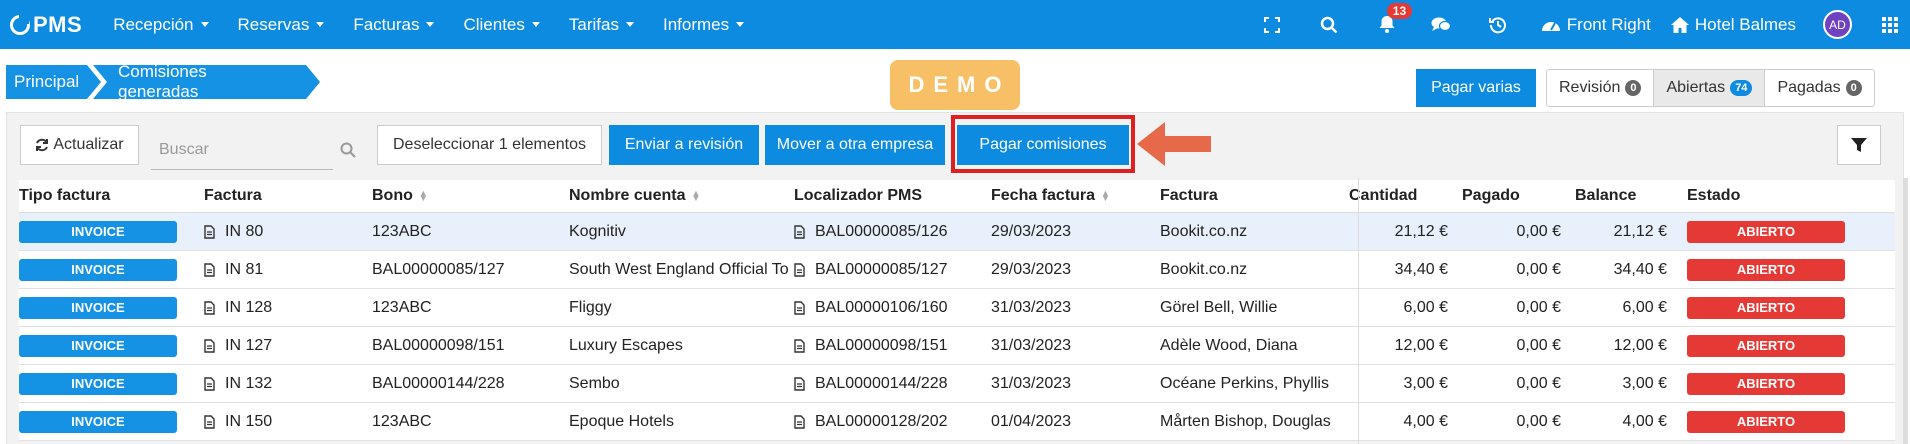  What do you see at coordinates (1741, 88) in the screenshot?
I see `tab-count-badge: 74` at bounding box center [1741, 88].